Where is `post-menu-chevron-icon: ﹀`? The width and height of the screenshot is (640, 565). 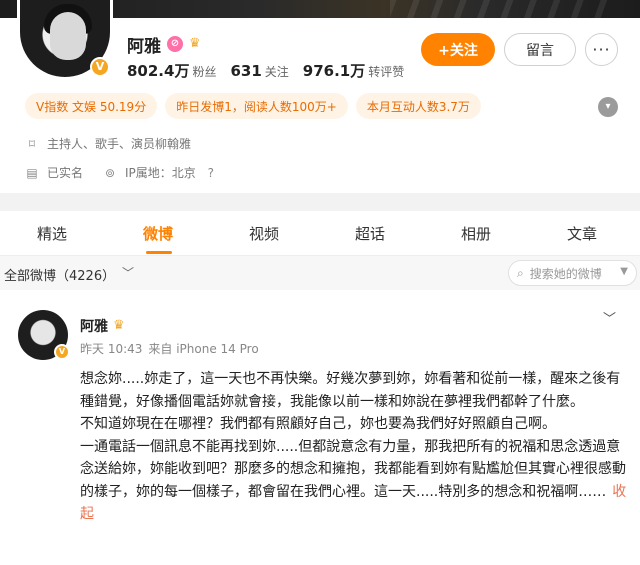
post-menu-chevron-icon: ﹀ is located at coordinates (609, 317).